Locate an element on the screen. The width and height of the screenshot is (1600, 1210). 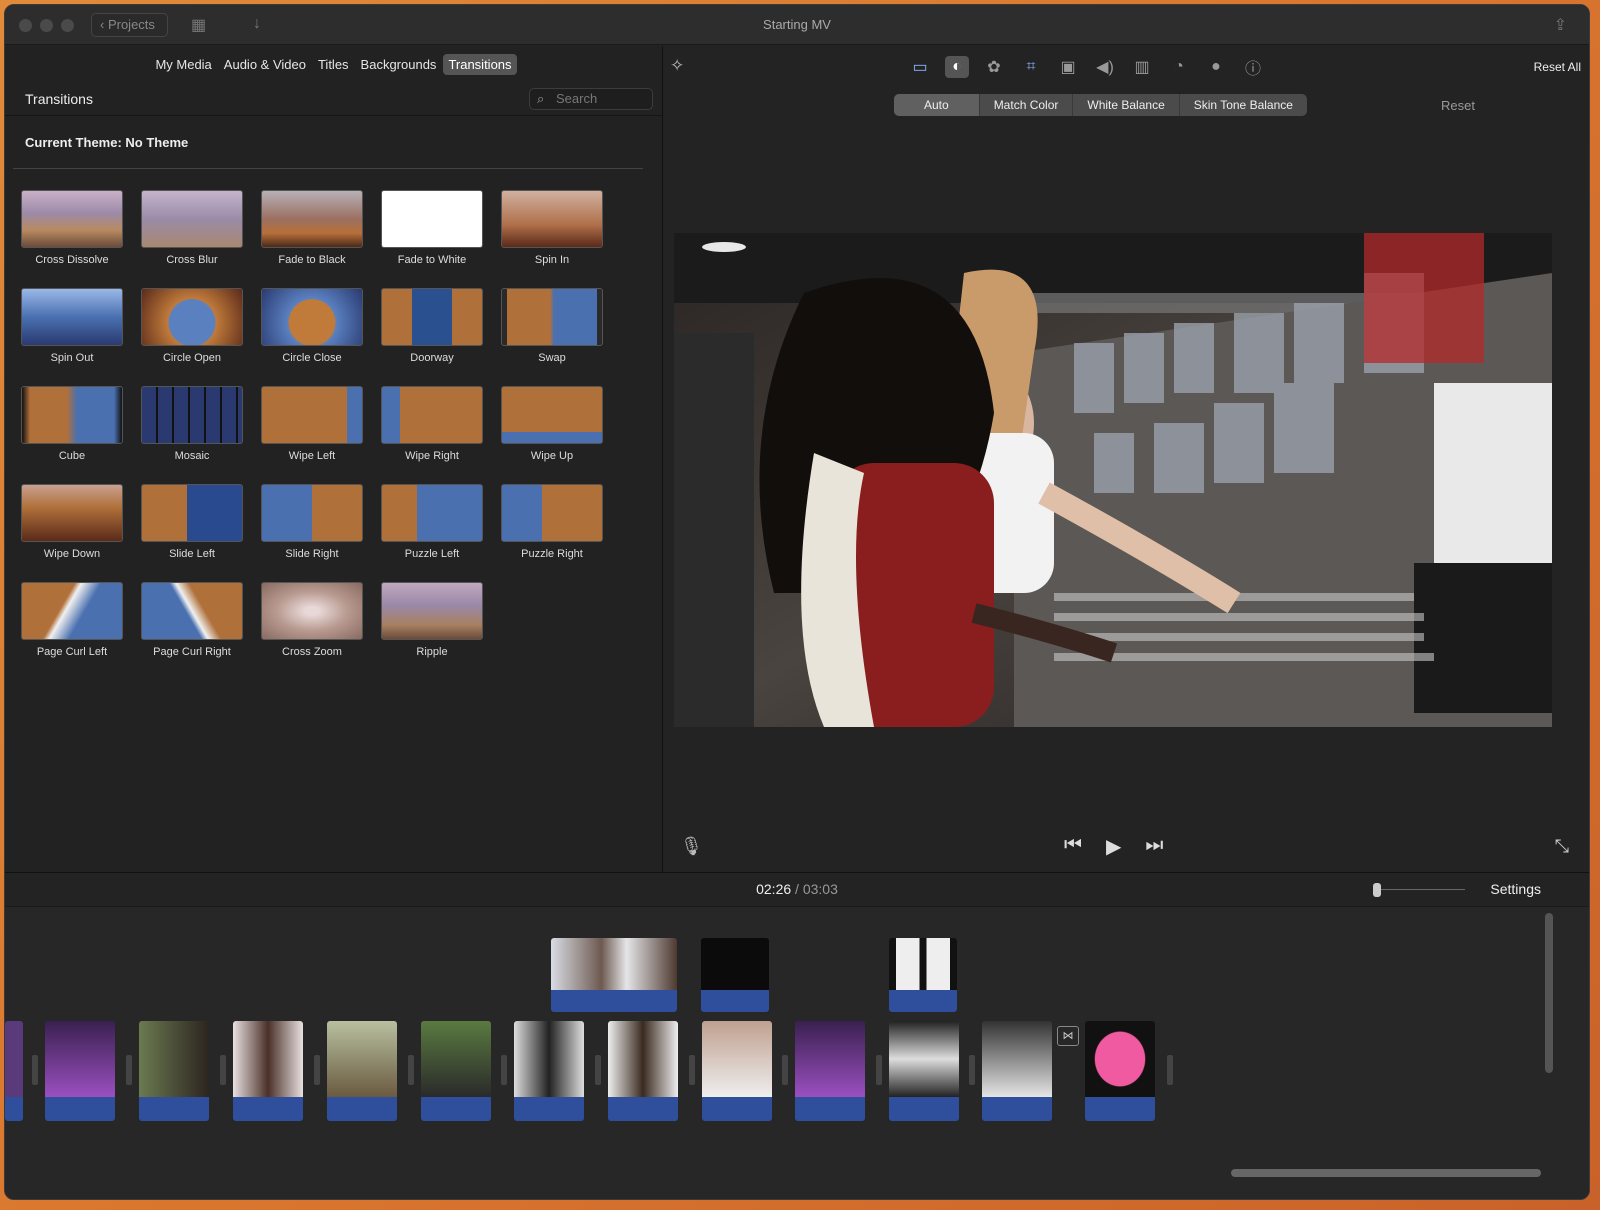
palette-icon: ✿ is located at coordinates (994, 67).